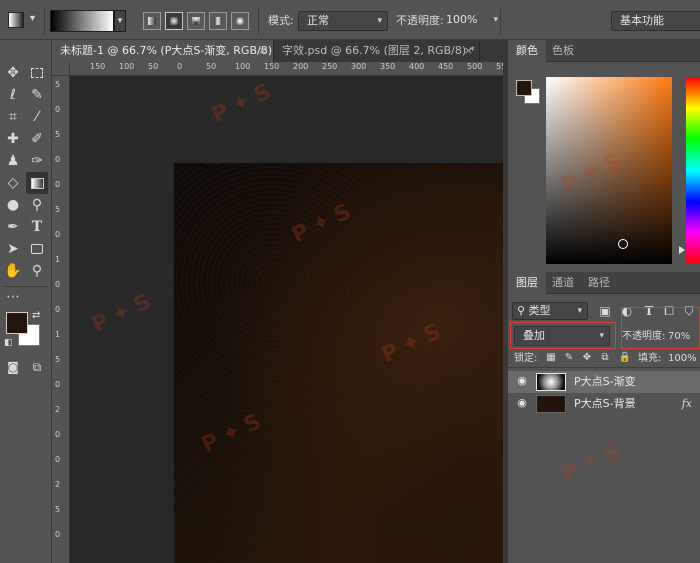 The image size is (700, 563). I want to click on swap-colors-icon: ⇄, so click(36, 315).